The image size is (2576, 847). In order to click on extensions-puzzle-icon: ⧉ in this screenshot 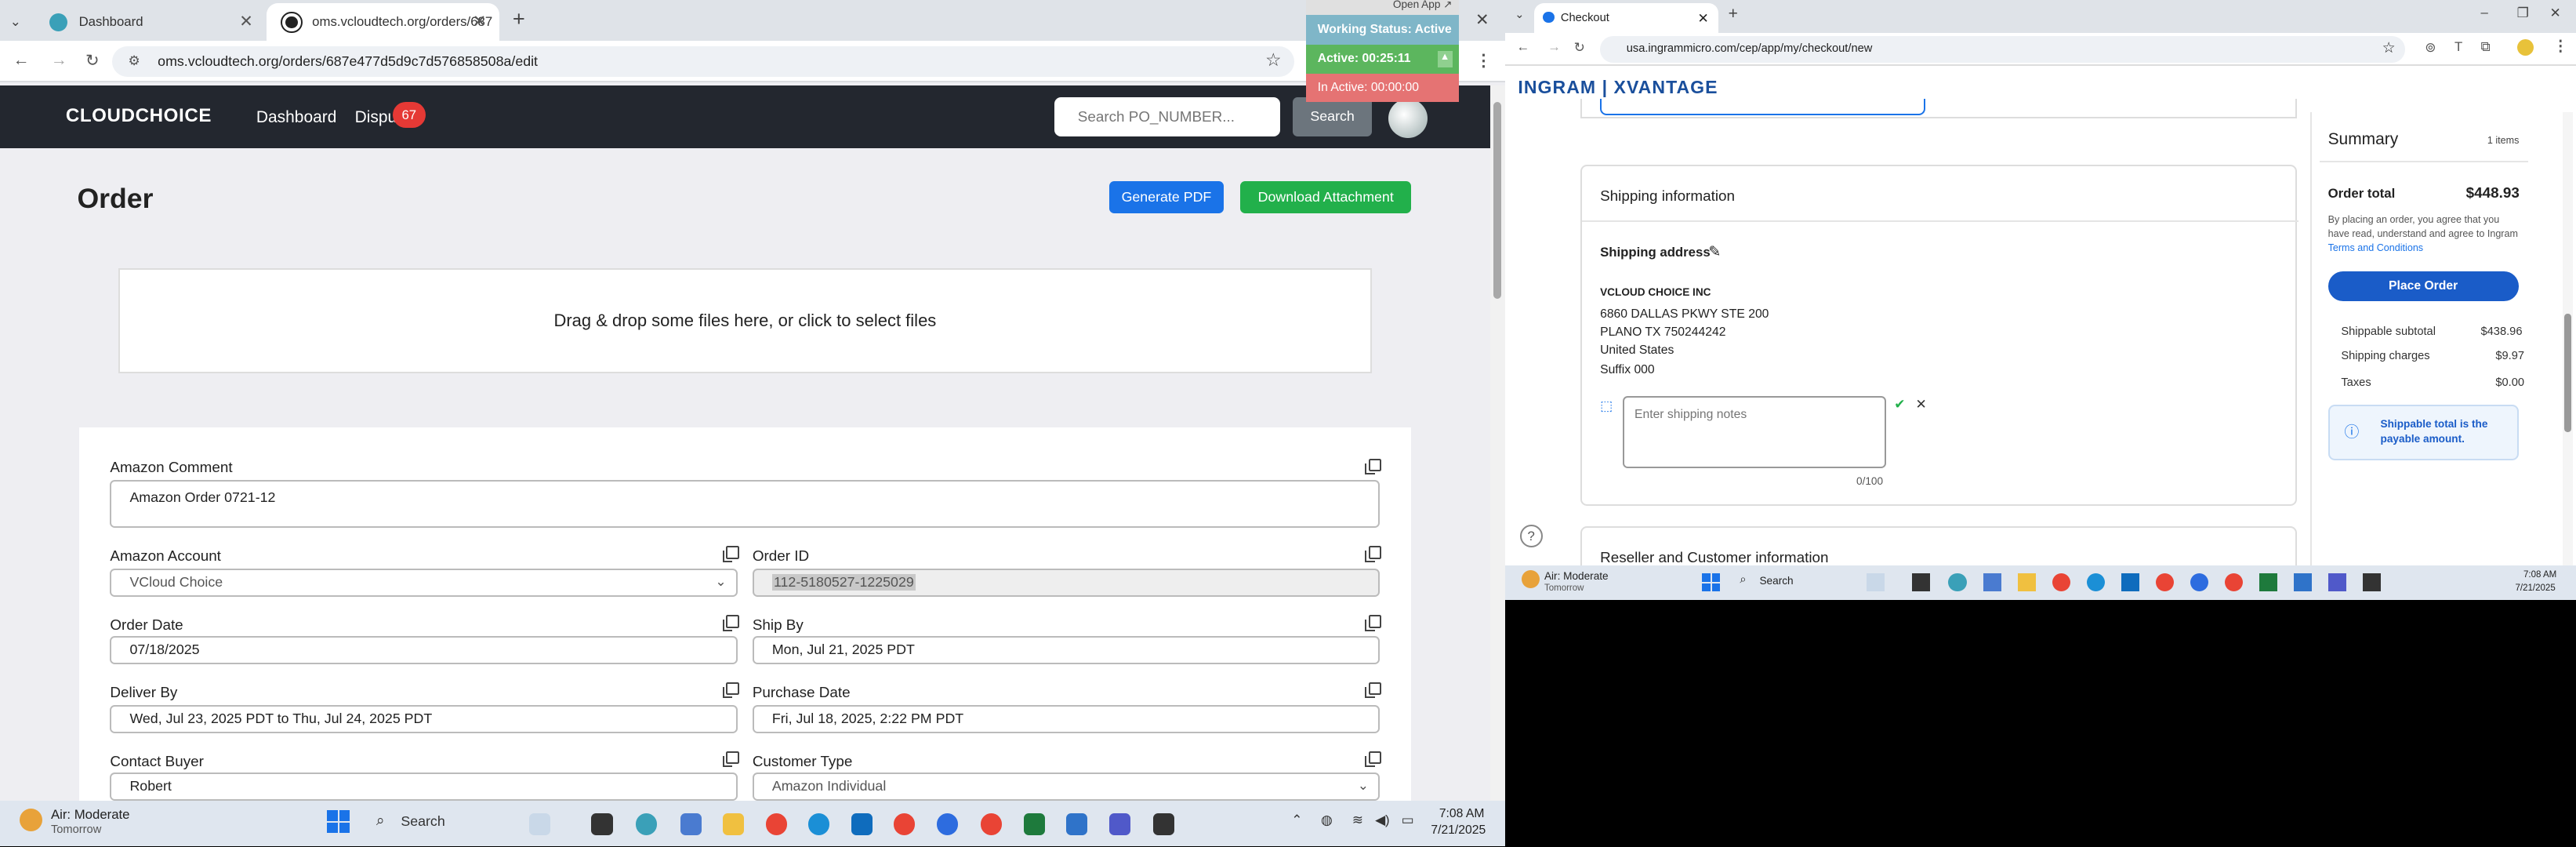, I will do `click(2486, 47)`.